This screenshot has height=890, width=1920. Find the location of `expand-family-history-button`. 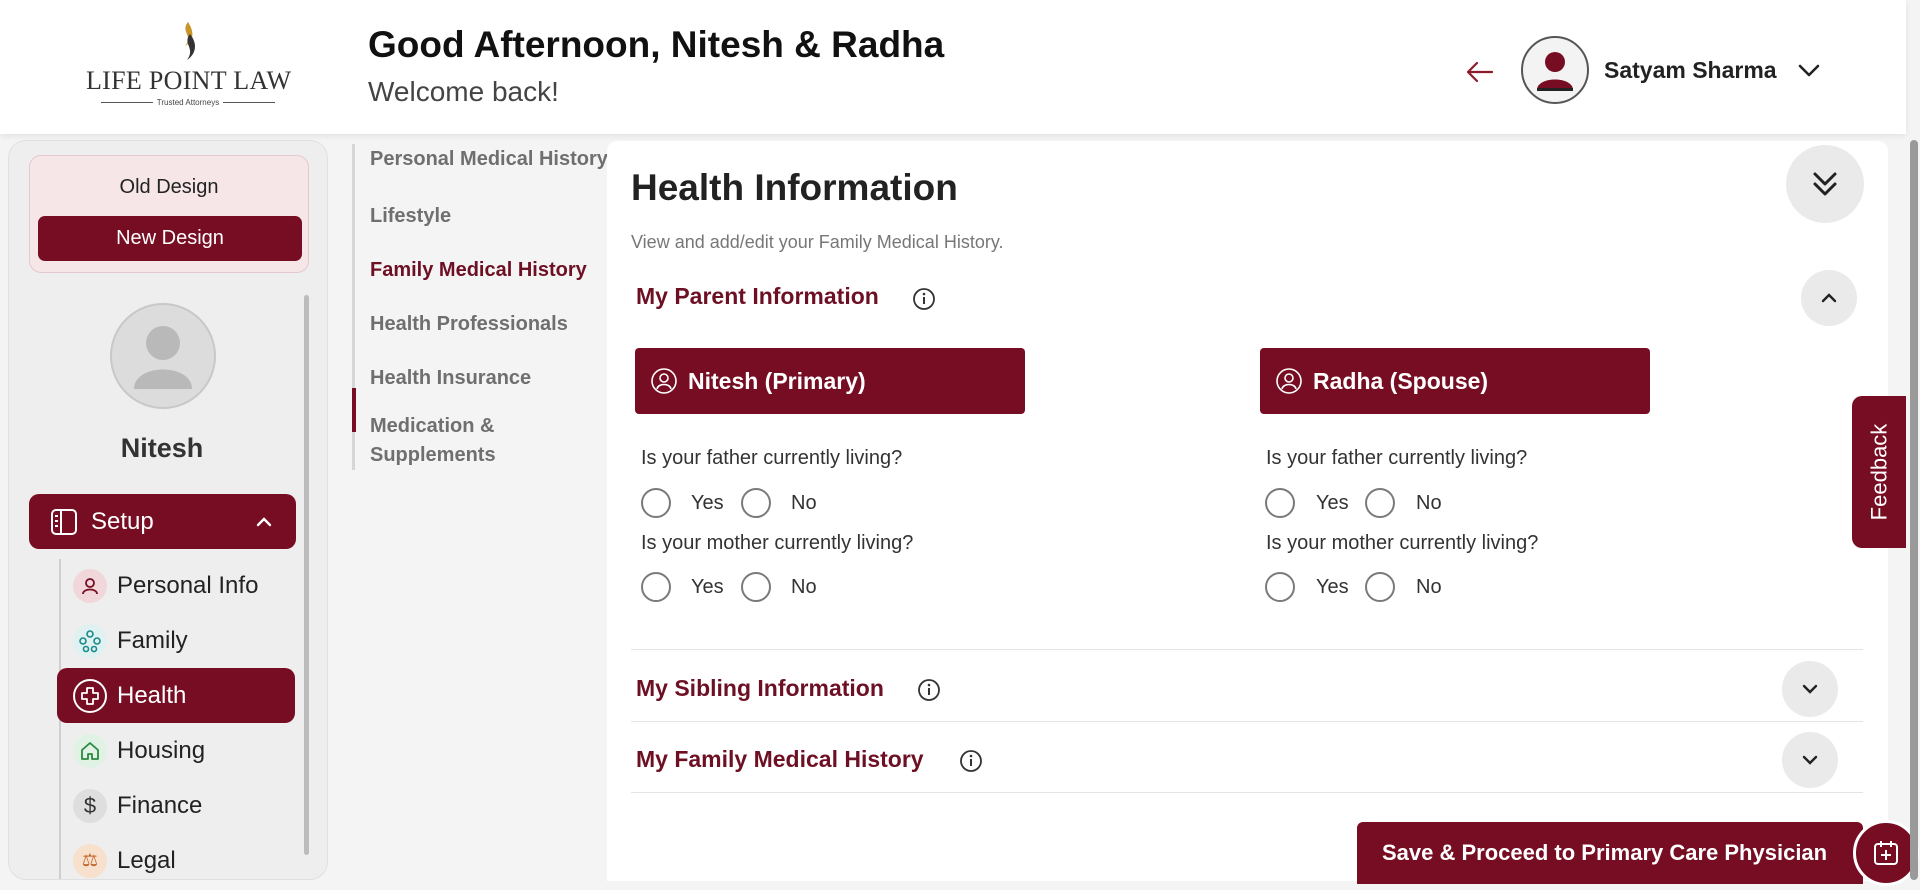

expand-family-history-button is located at coordinates (1810, 760).